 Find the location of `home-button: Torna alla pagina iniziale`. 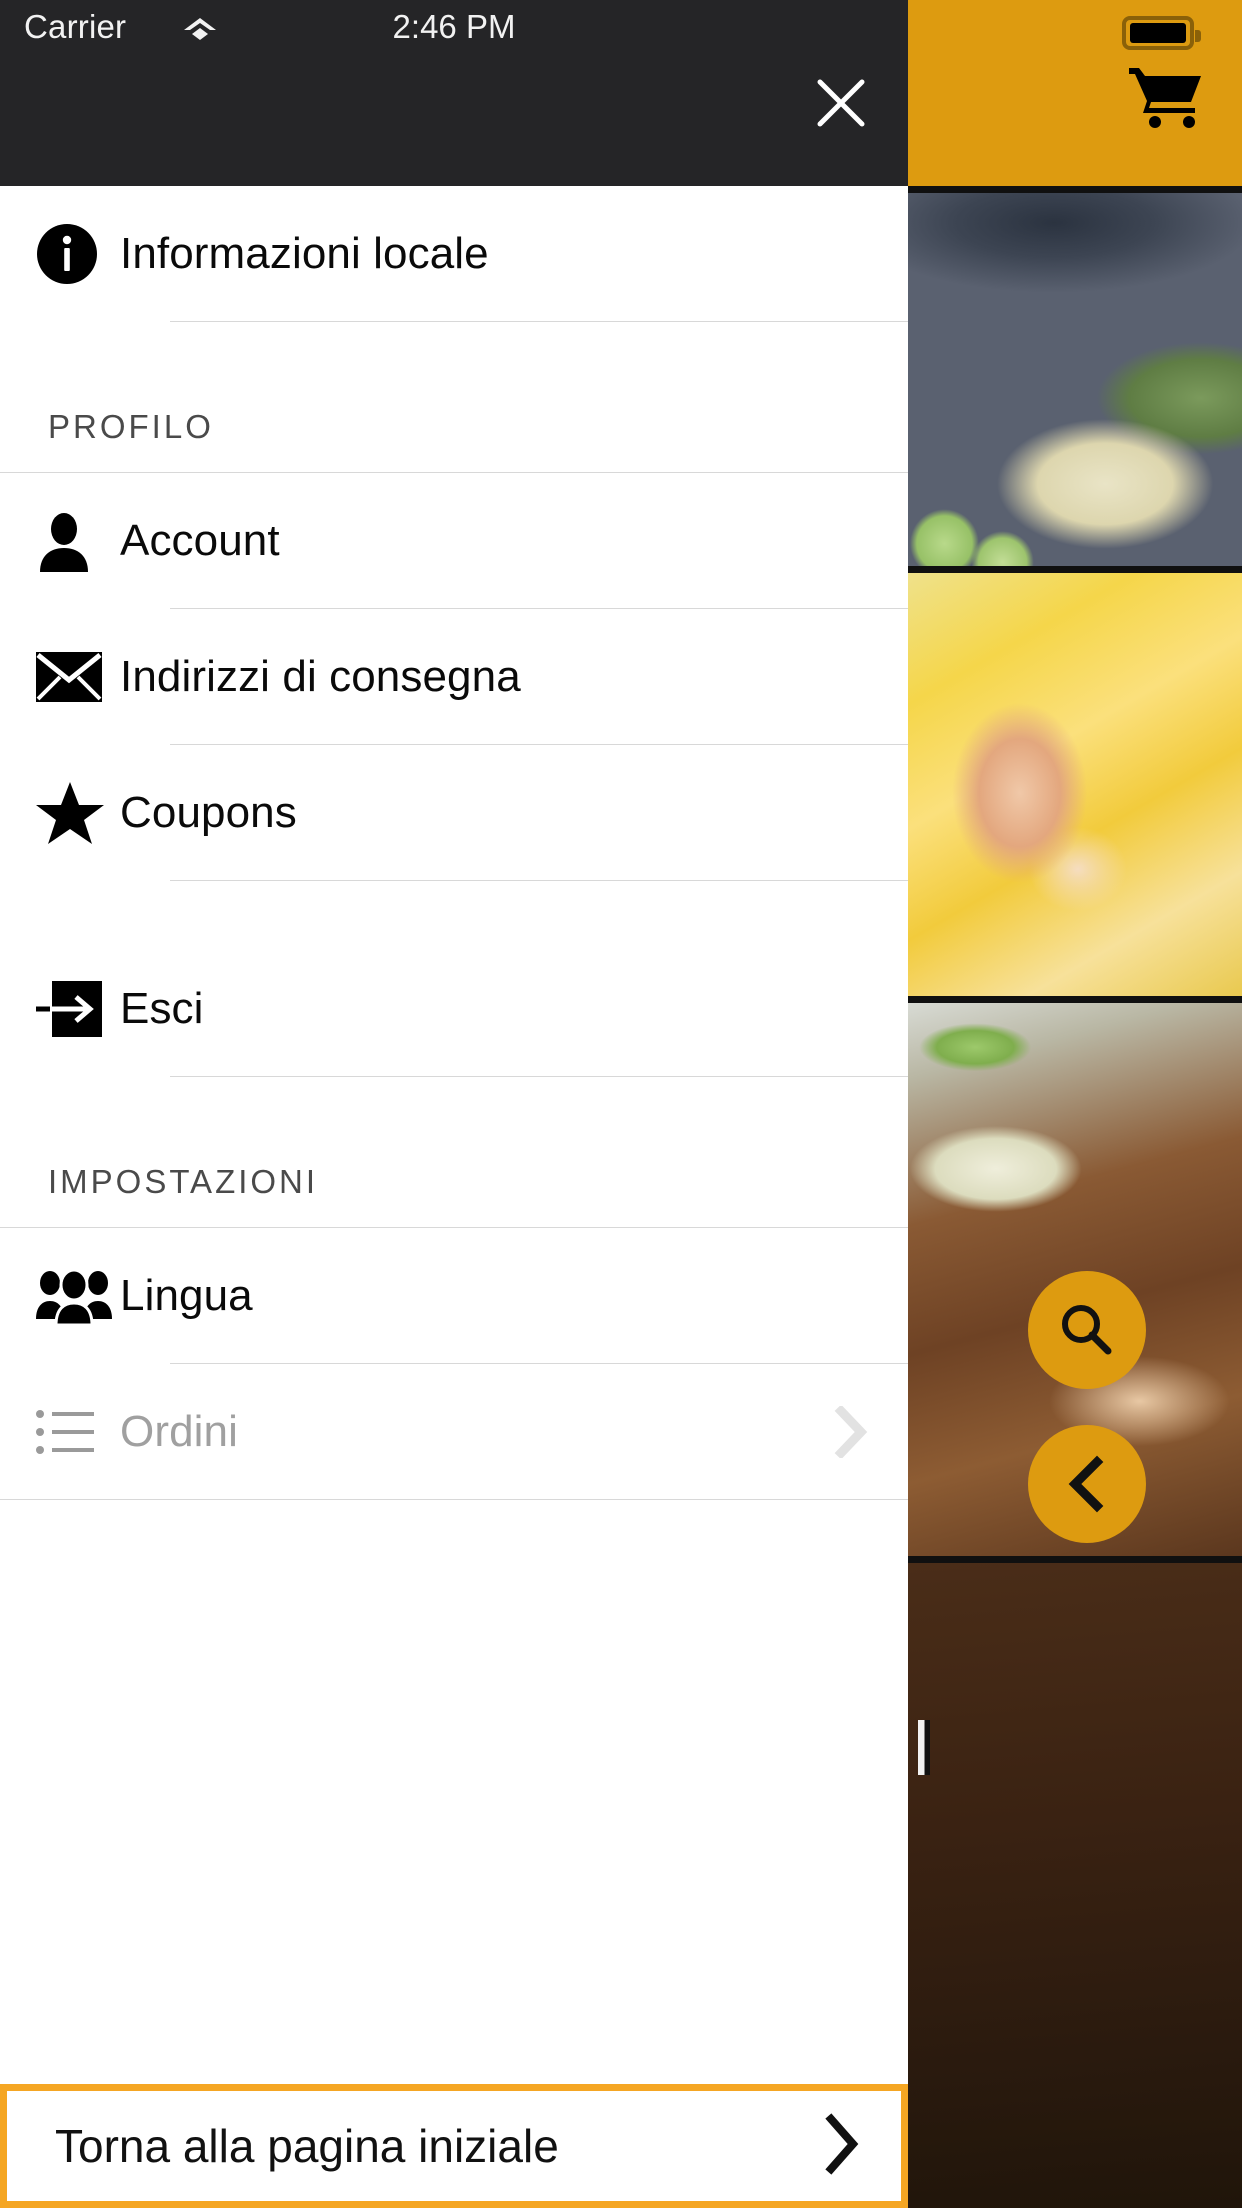

home-button: Torna alla pagina iniziale is located at coordinates (454, 2146).